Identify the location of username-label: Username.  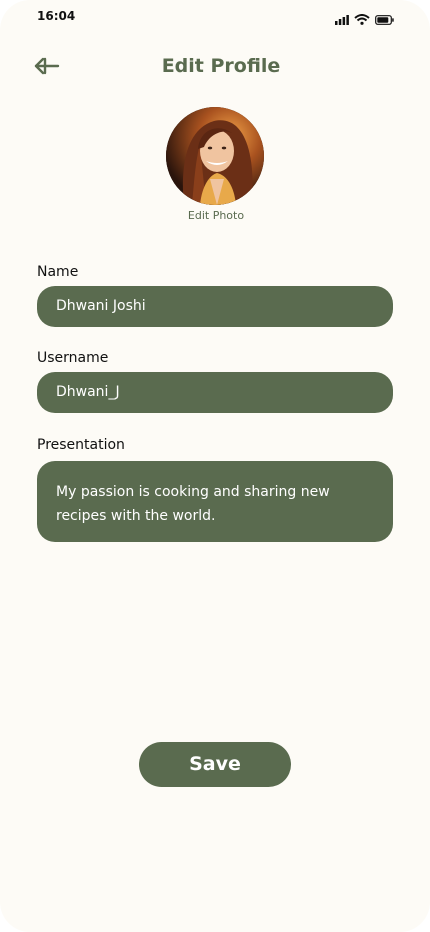
(73, 358).